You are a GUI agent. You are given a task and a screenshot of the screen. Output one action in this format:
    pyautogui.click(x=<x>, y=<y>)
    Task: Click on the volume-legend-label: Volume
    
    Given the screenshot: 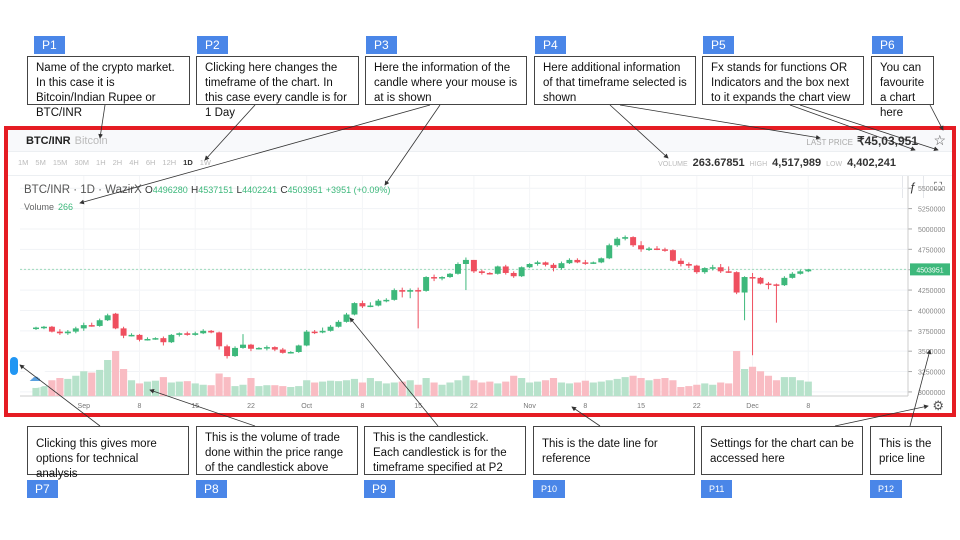 What is the action you would take?
    pyautogui.click(x=39, y=207)
    